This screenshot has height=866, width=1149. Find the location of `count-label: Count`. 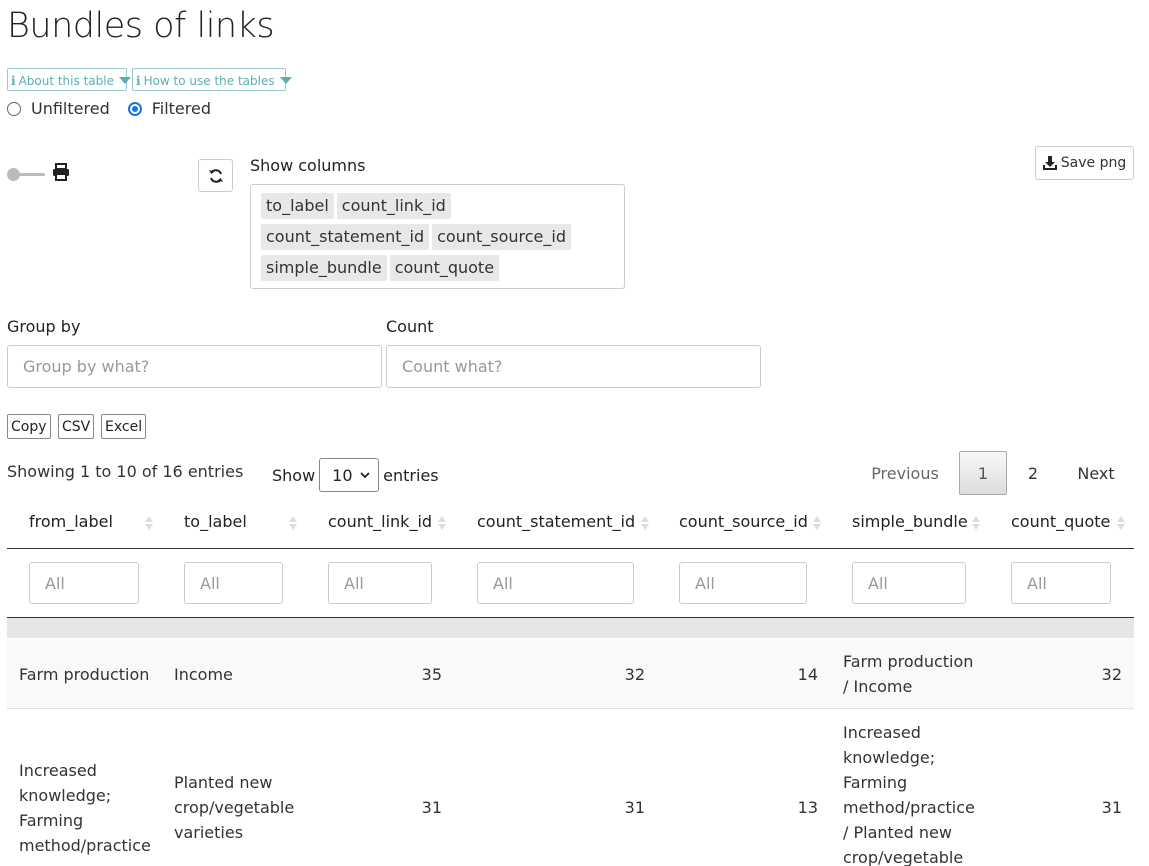

count-label: Count is located at coordinates (410, 326).